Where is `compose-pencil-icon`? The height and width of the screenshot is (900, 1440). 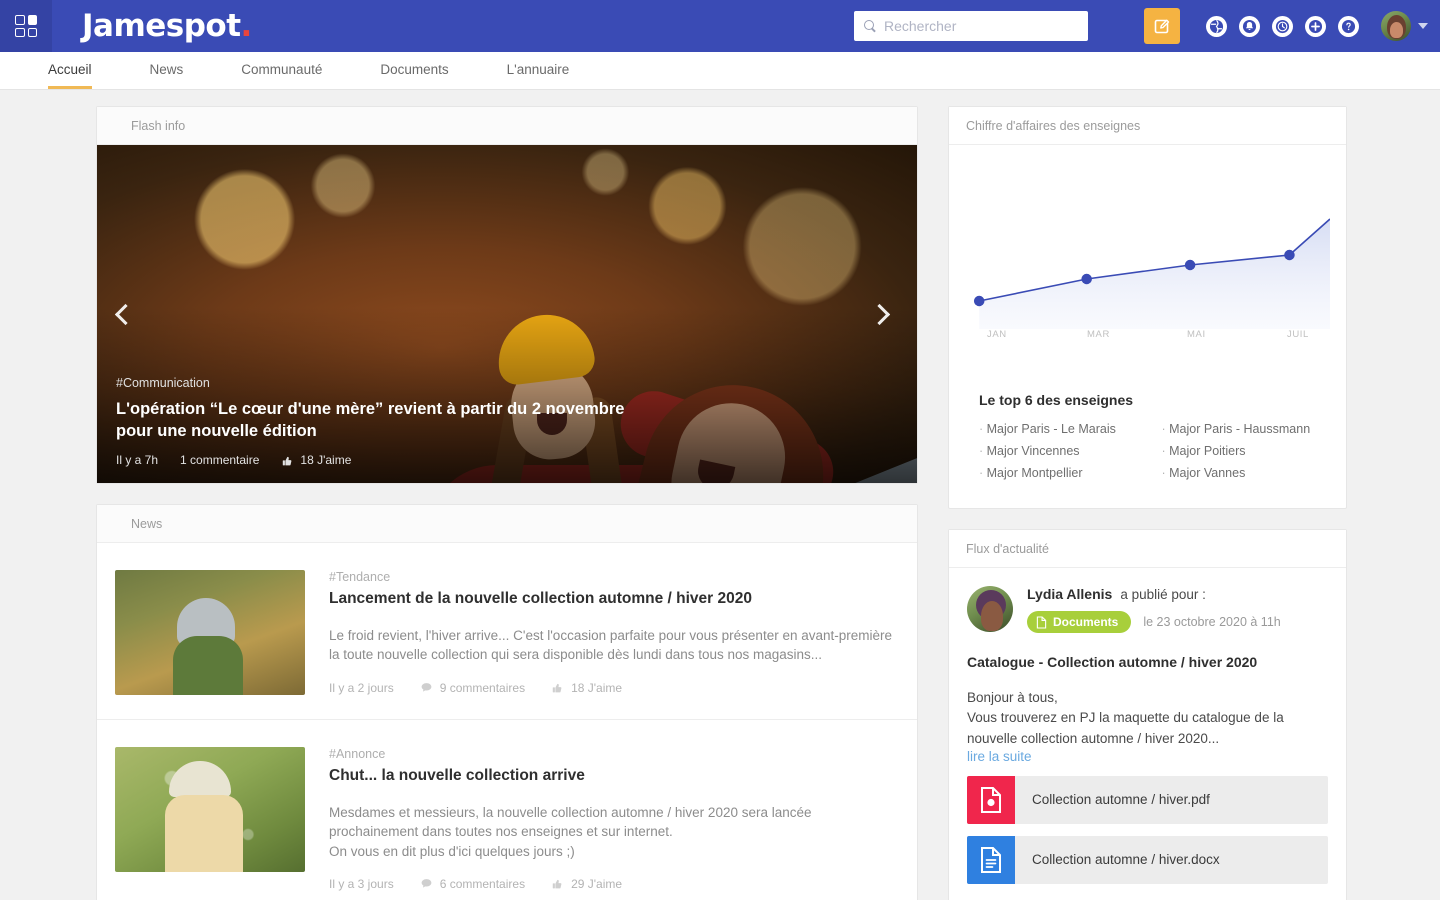
compose-pencil-icon is located at coordinates (1161, 26).